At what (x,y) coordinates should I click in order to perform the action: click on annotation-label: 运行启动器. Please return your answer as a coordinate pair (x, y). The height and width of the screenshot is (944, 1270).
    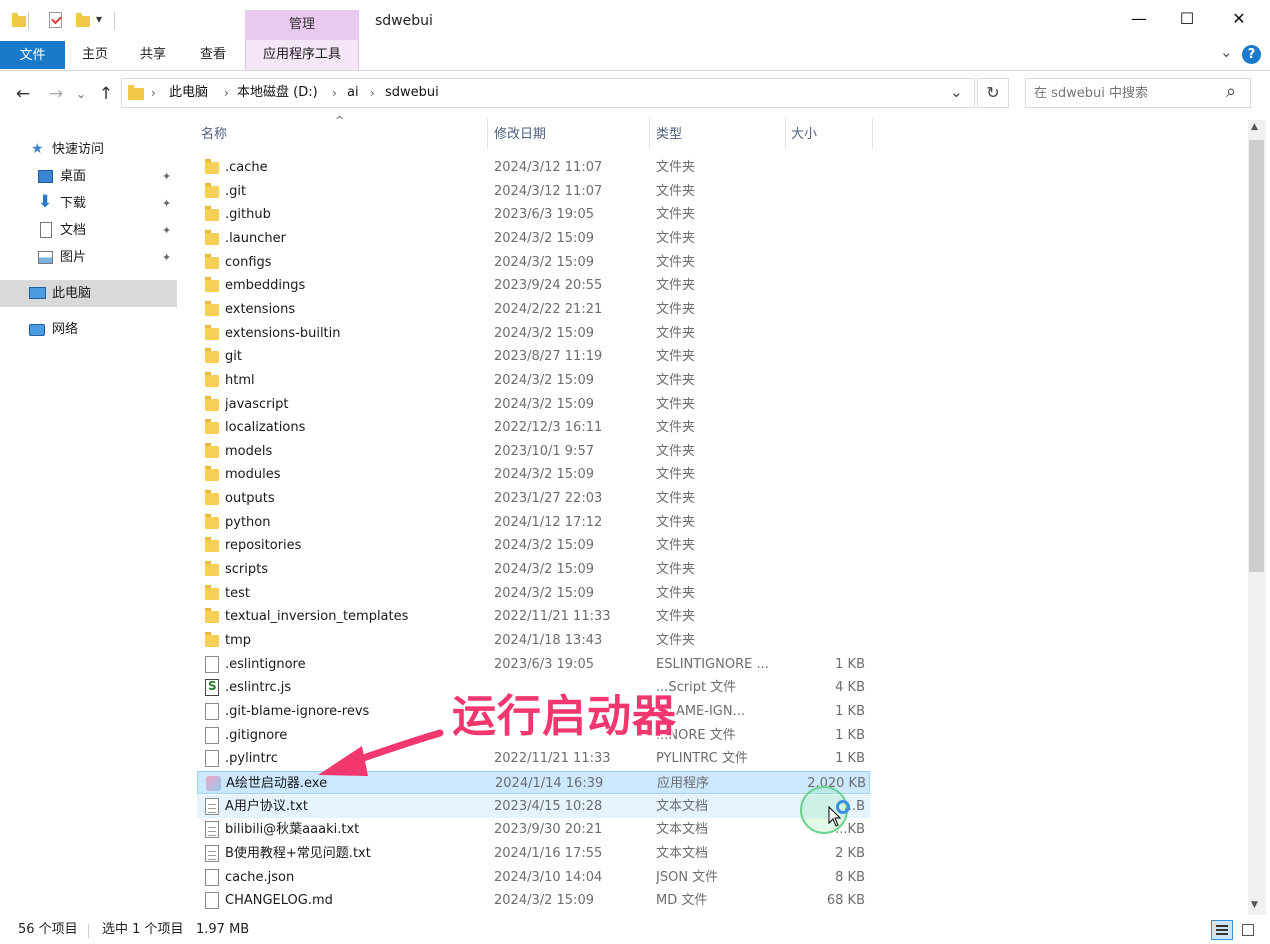
    Looking at the image, I should click on (564, 716).